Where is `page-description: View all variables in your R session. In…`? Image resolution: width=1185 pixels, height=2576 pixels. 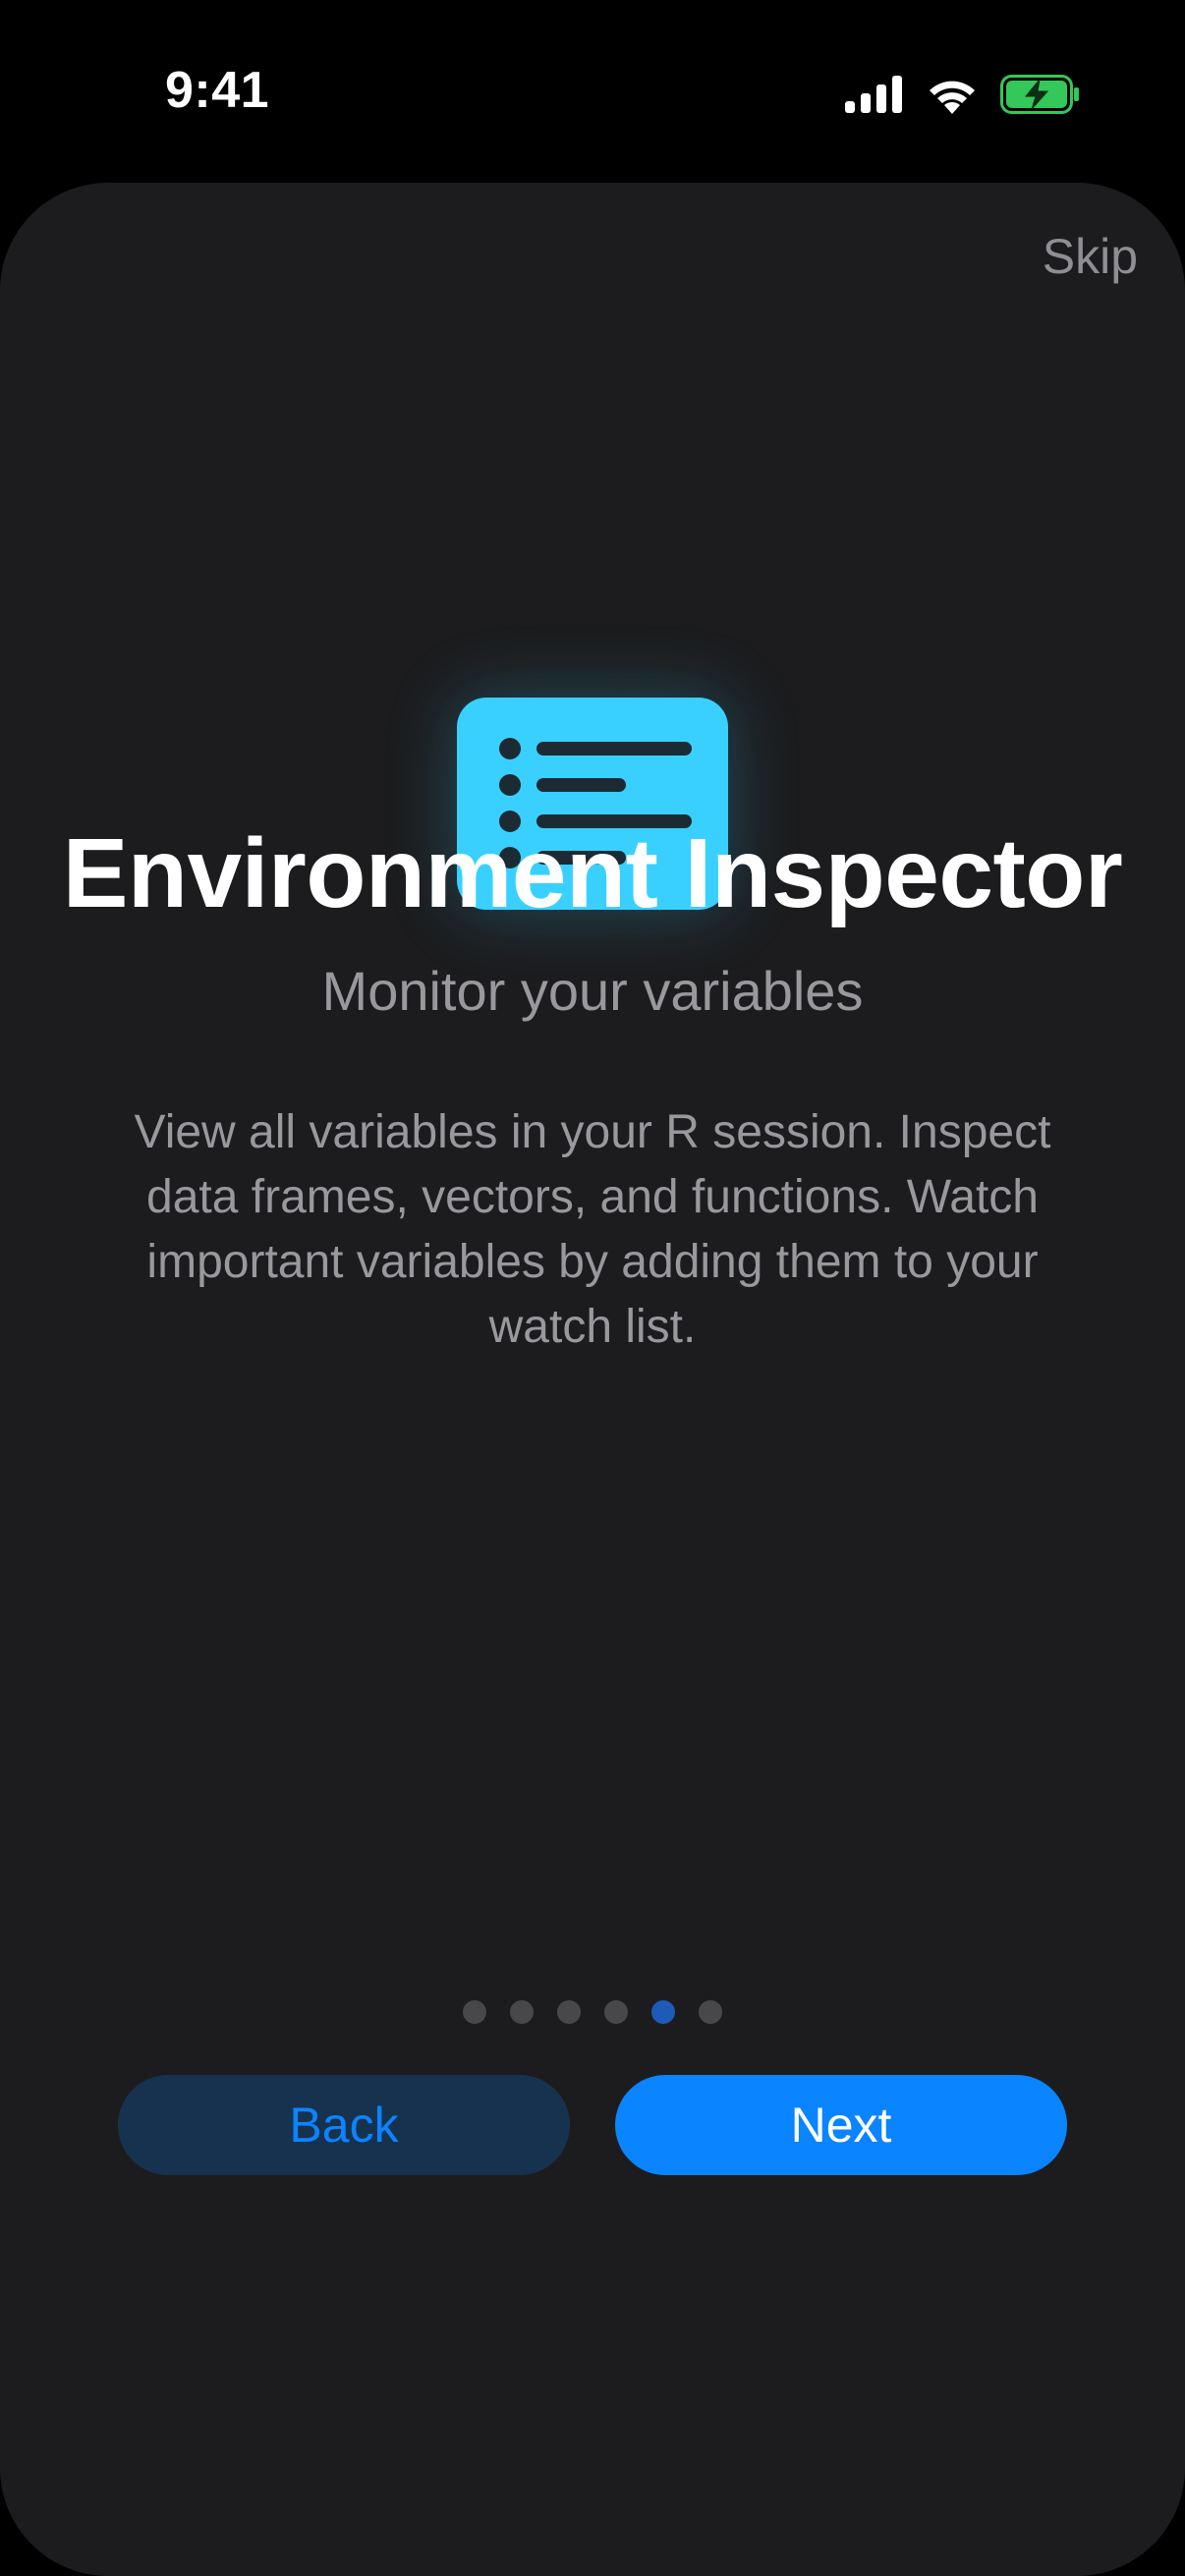
page-description: View all variables in your R session. In… is located at coordinates (592, 1229).